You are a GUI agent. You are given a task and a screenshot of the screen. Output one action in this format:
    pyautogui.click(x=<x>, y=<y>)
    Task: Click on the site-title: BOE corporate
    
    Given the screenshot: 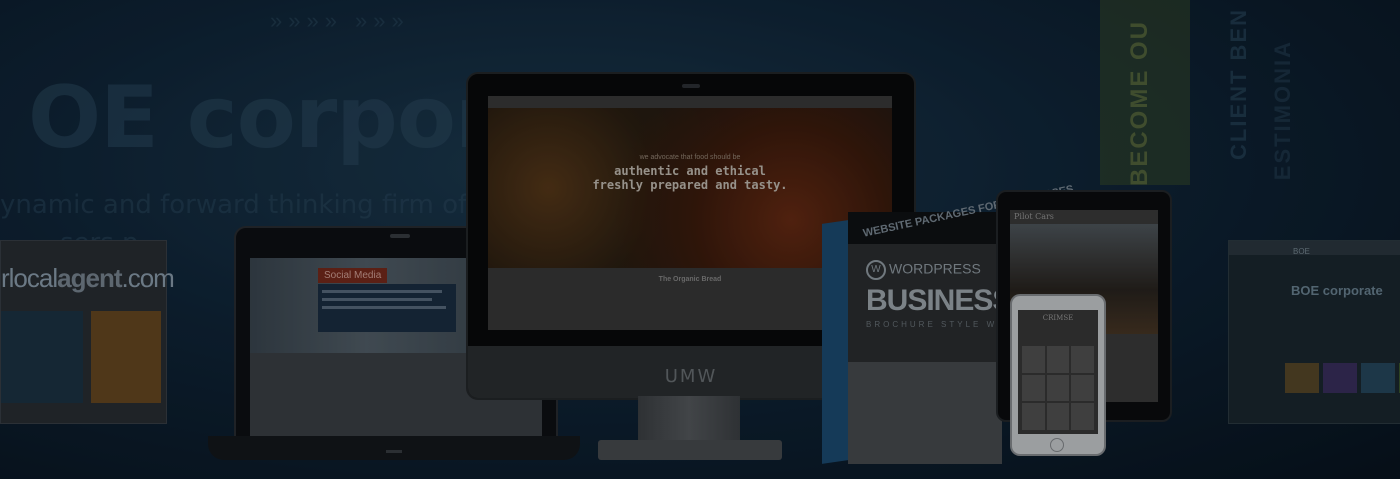 What is the action you would take?
    pyautogui.click(x=1337, y=290)
    